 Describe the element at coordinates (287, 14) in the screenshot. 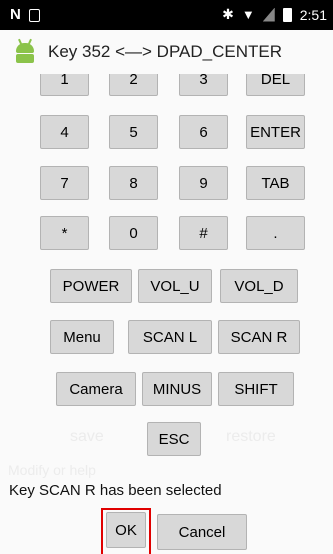

I see `battery-icon` at that location.